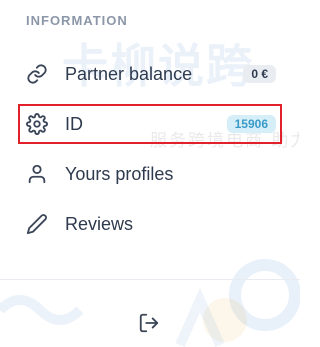 Image resolution: width=320 pixels, height=347 pixels. Describe the element at coordinates (77, 20) in the screenshot. I see `section-title: INFORMATION` at that location.